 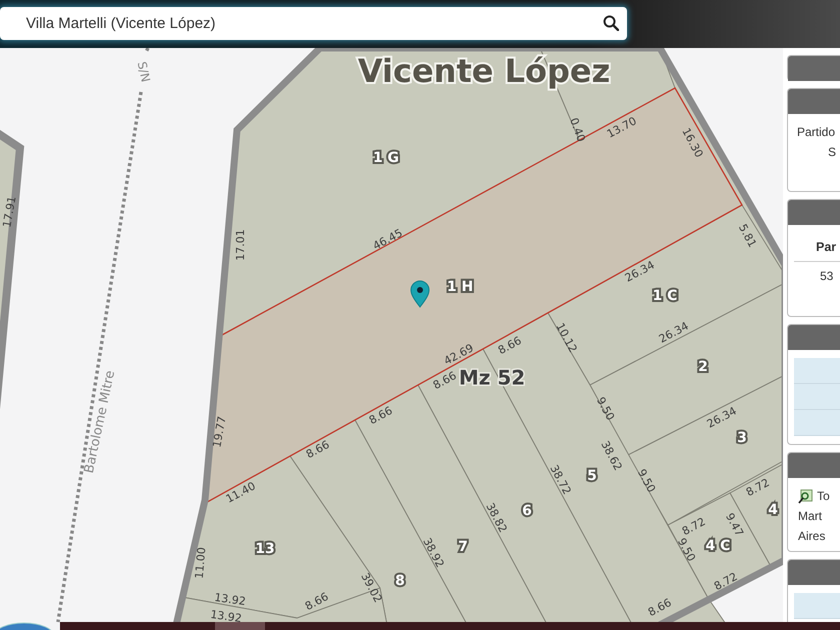 What do you see at coordinates (313, 23) in the screenshot?
I see `search-field: Villa Martelli (Vicente López)` at bounding box center [313, 23].